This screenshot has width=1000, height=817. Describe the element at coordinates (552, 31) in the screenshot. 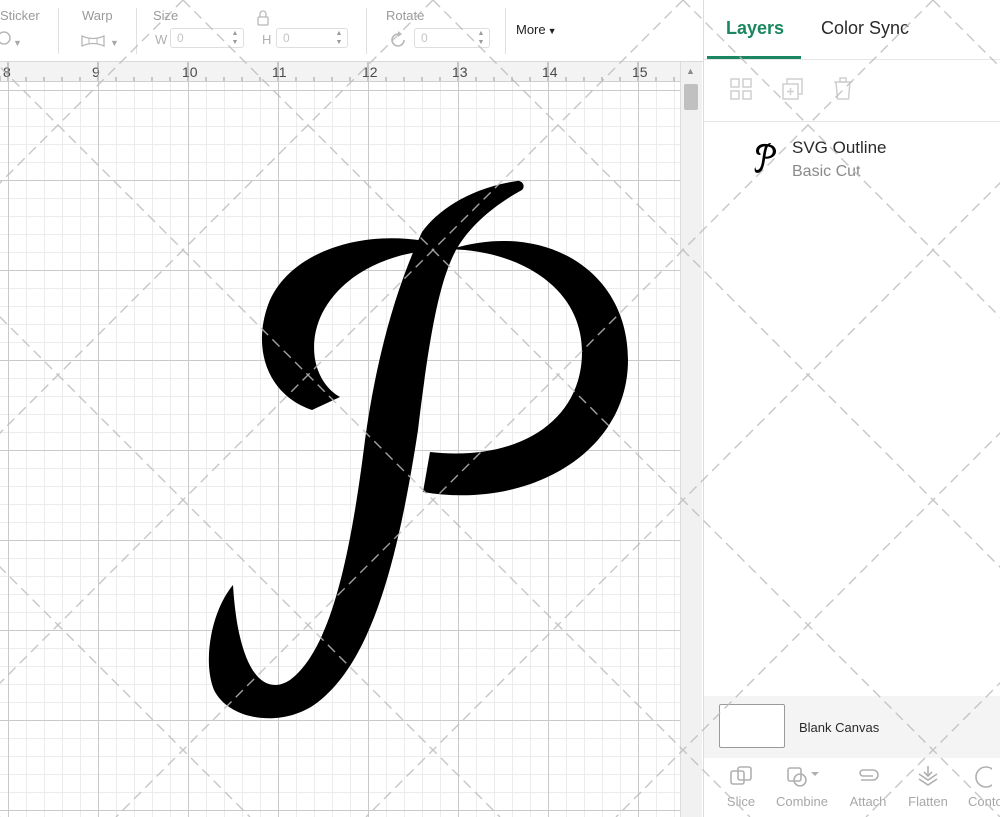

I see `chevron-down-icon: ▼` at that location.